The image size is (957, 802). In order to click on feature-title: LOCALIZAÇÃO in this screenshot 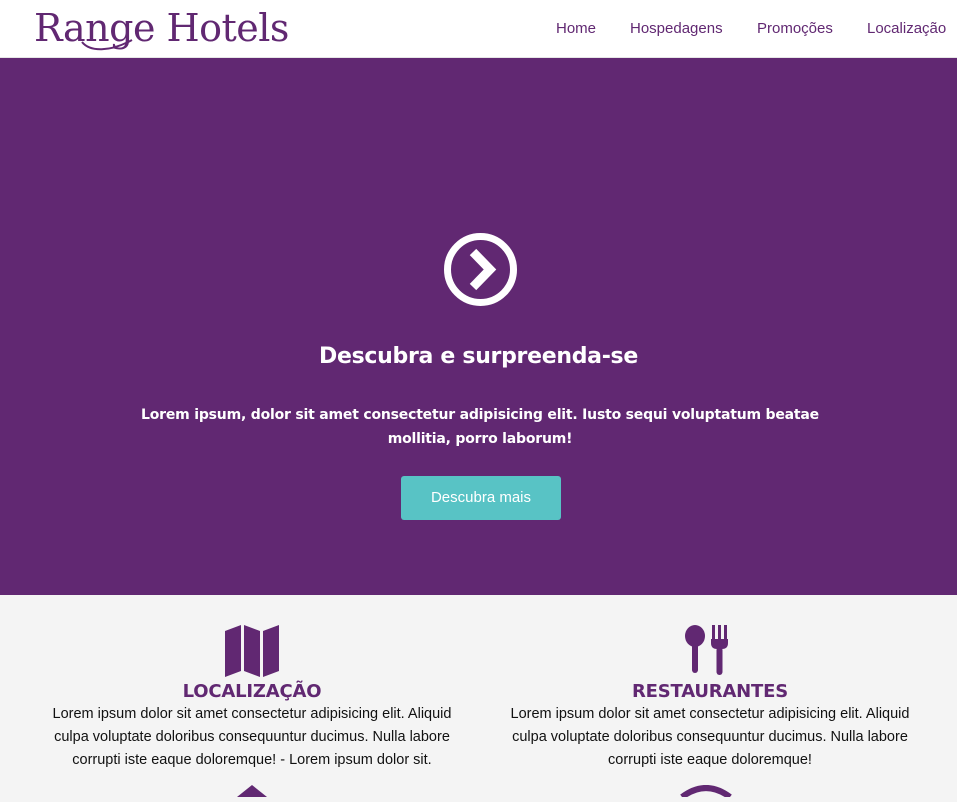, I will do `click(252, 691)`.